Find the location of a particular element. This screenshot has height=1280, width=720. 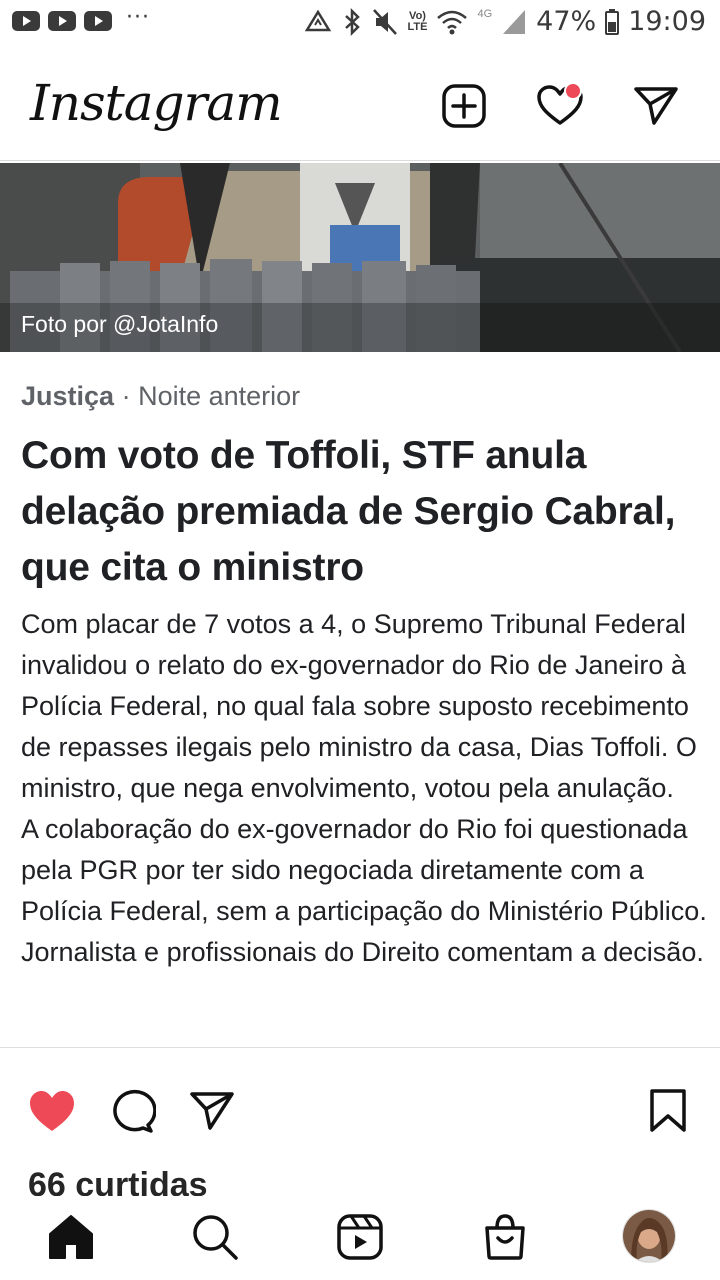

status-bar: ··· Vo) LTE 4G 47% 19:09 is located at coordinates (360, 25).